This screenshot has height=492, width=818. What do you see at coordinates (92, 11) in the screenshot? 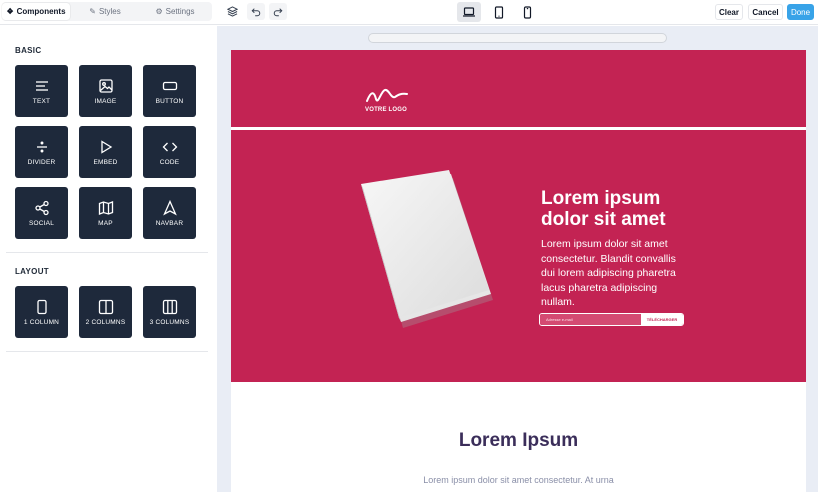
I see `brush-icon: ✎` at bounding box center [92, 11].